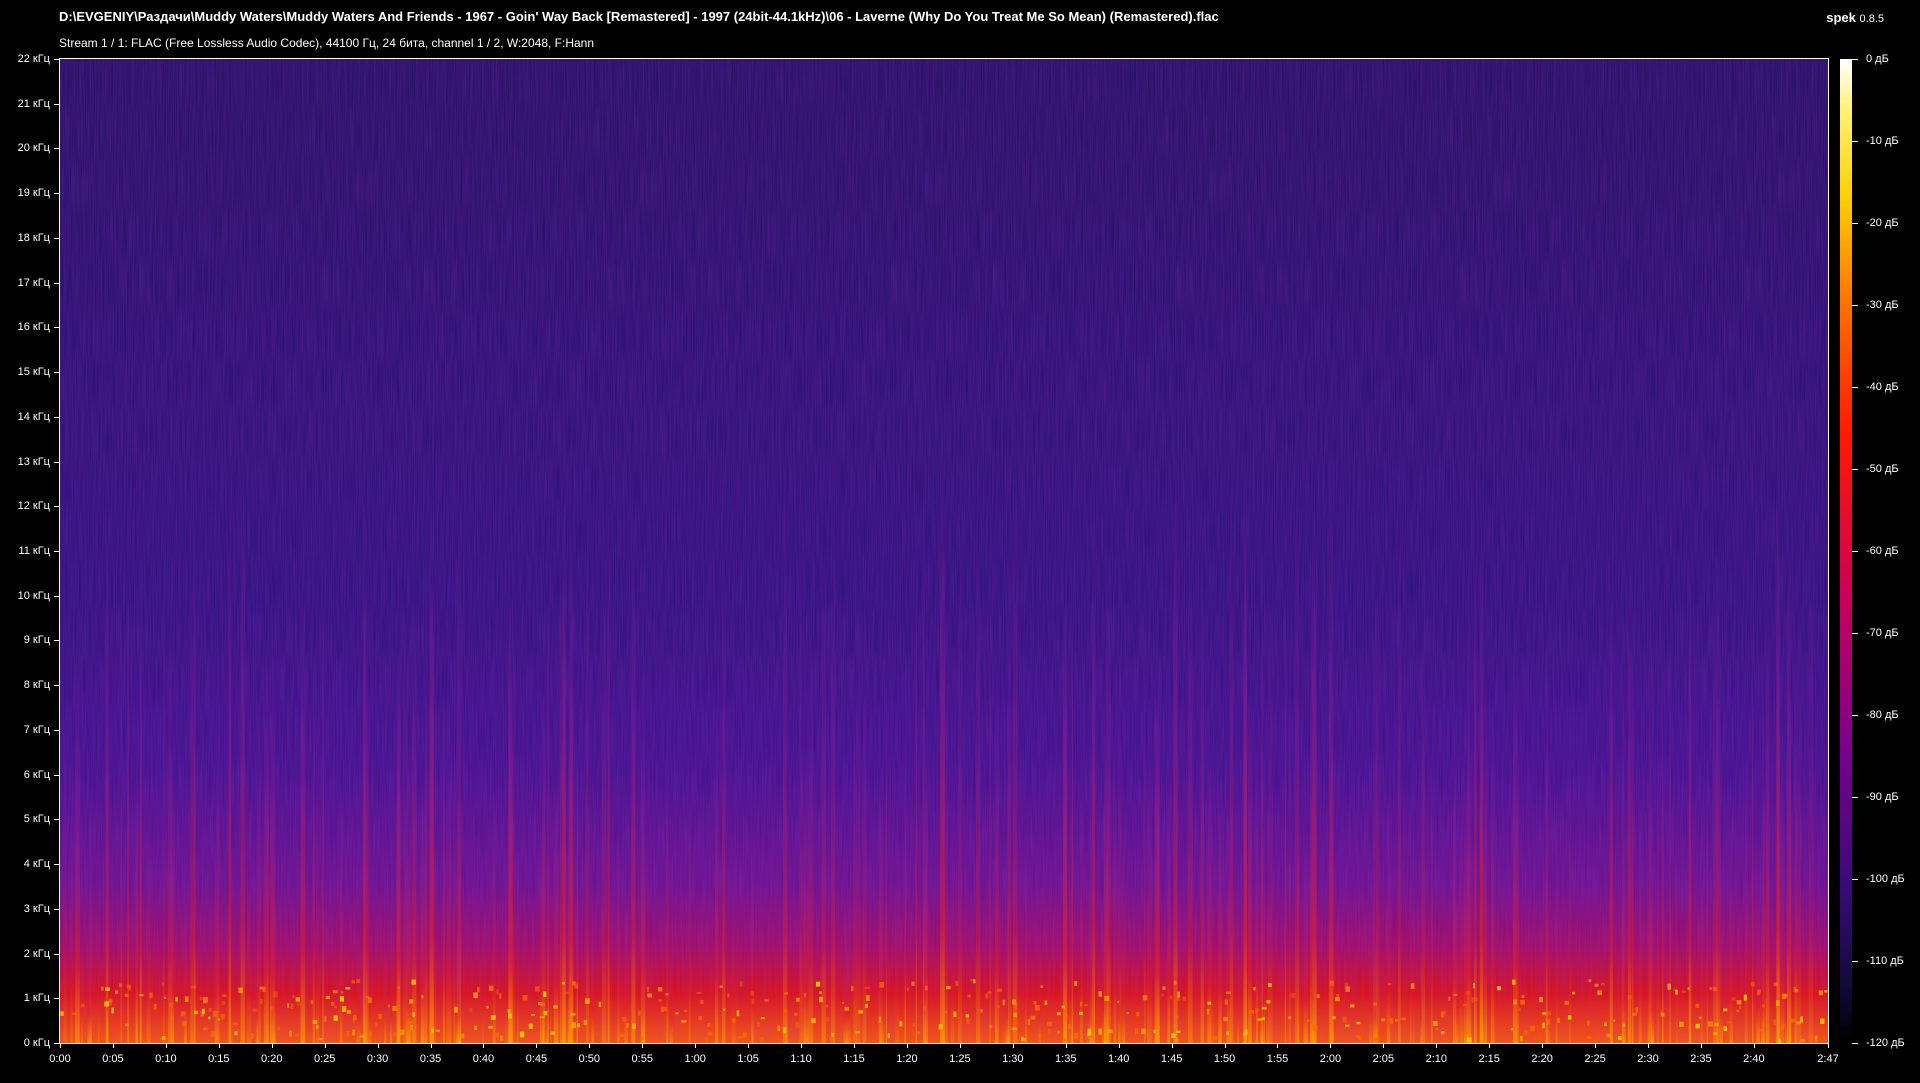 This screenshot has height=1083, width=1920. What do you see at coordinates (1828, 1059) in the screenshot?
I see `time-tick-label: 2:47` at bounding box center [1828, 1059].